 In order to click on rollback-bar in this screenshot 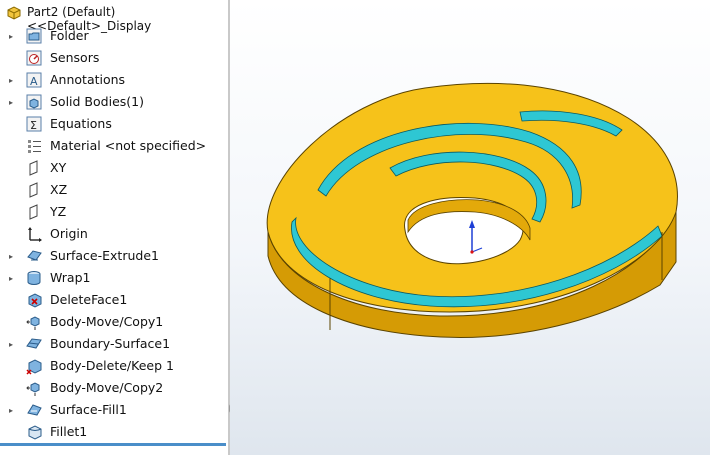, I will do `click(113, 444)`.